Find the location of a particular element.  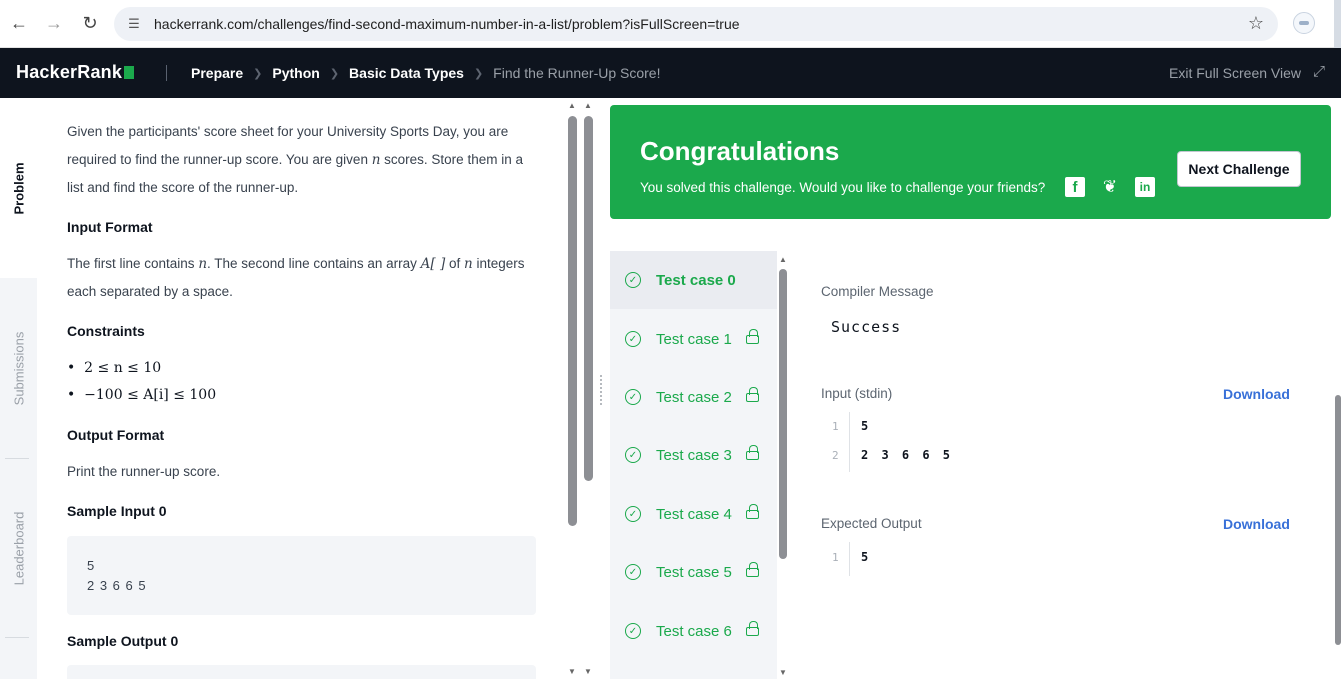

bookmark-star-icon: ☆ is located at coordinates (1256, 23).